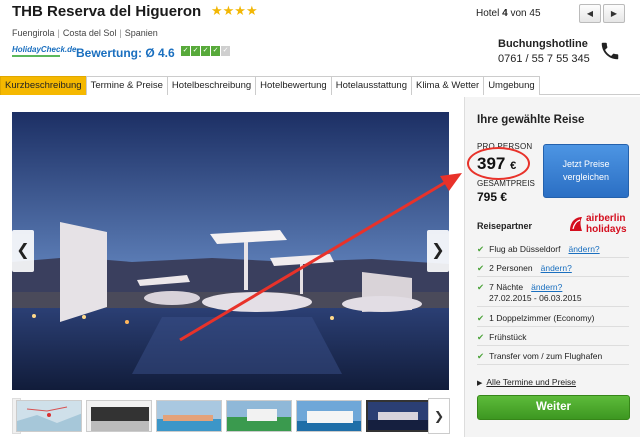  What do you see at coordinates (524, 268) in the screenshot?
I see `feature-persons: ✔ 2 Personen ändern?` at bounding box center [524, 268].